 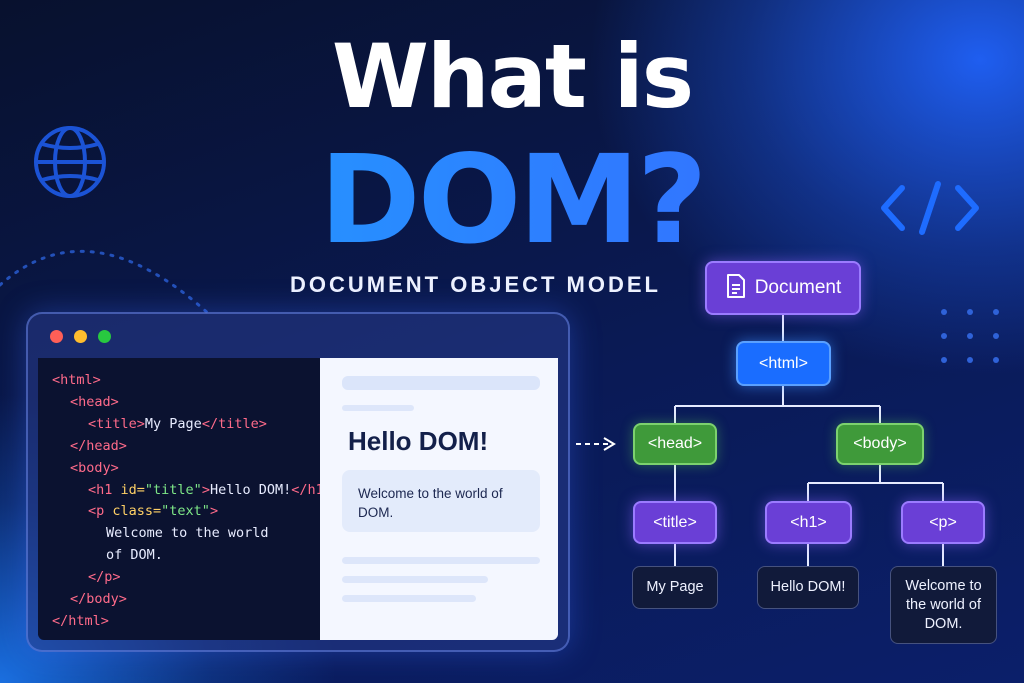 What do you see at coordinates (808, 587) in the screenshot?
I see `tree-leaf-h1-text: Hello DOM!` at bounding box center [808, 587].